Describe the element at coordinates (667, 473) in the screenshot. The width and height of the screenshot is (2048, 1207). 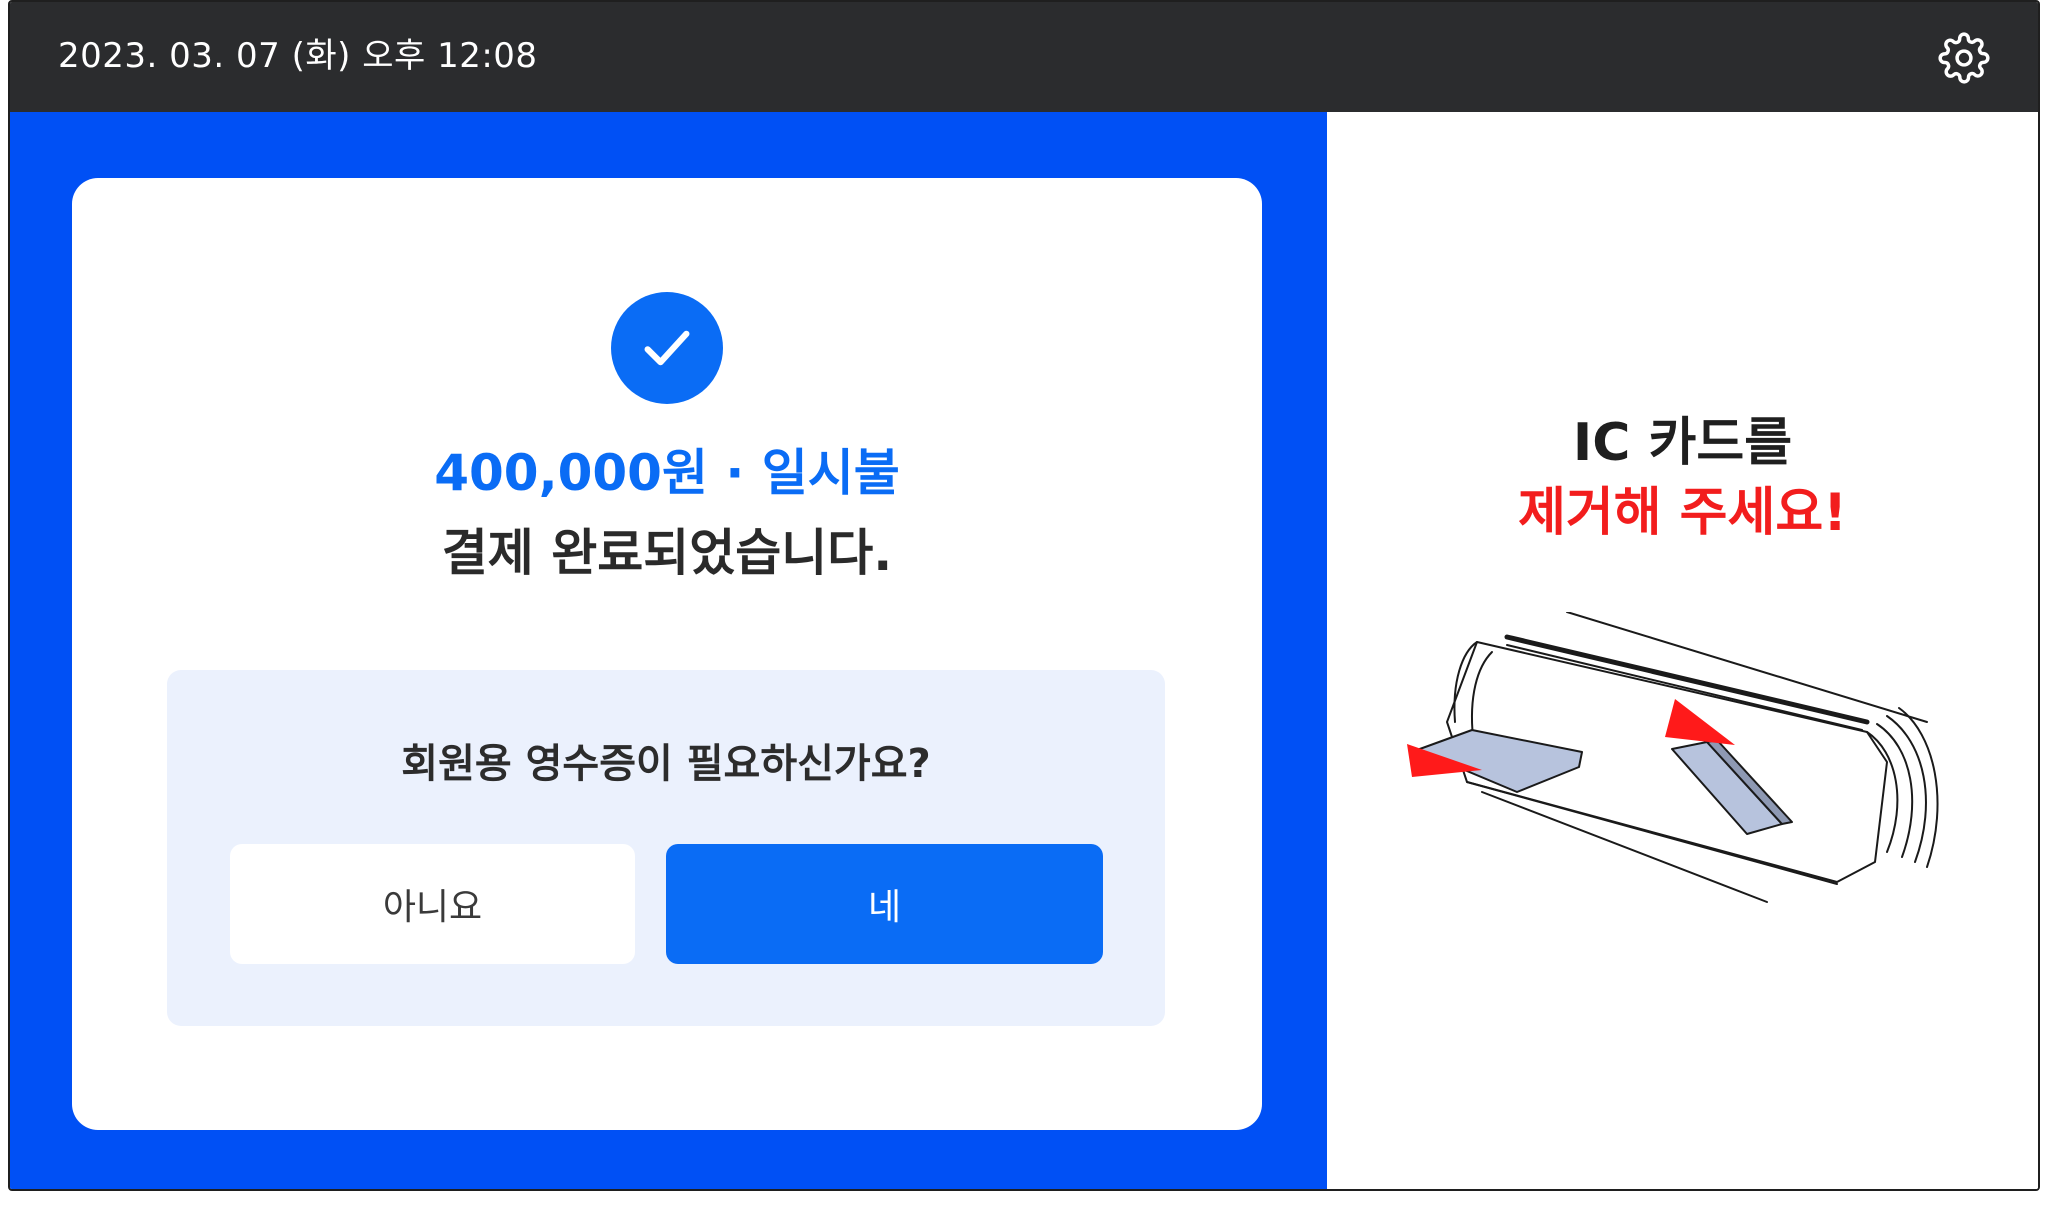
I see `payment-amount: 400,000원 · 일시불` at that location.